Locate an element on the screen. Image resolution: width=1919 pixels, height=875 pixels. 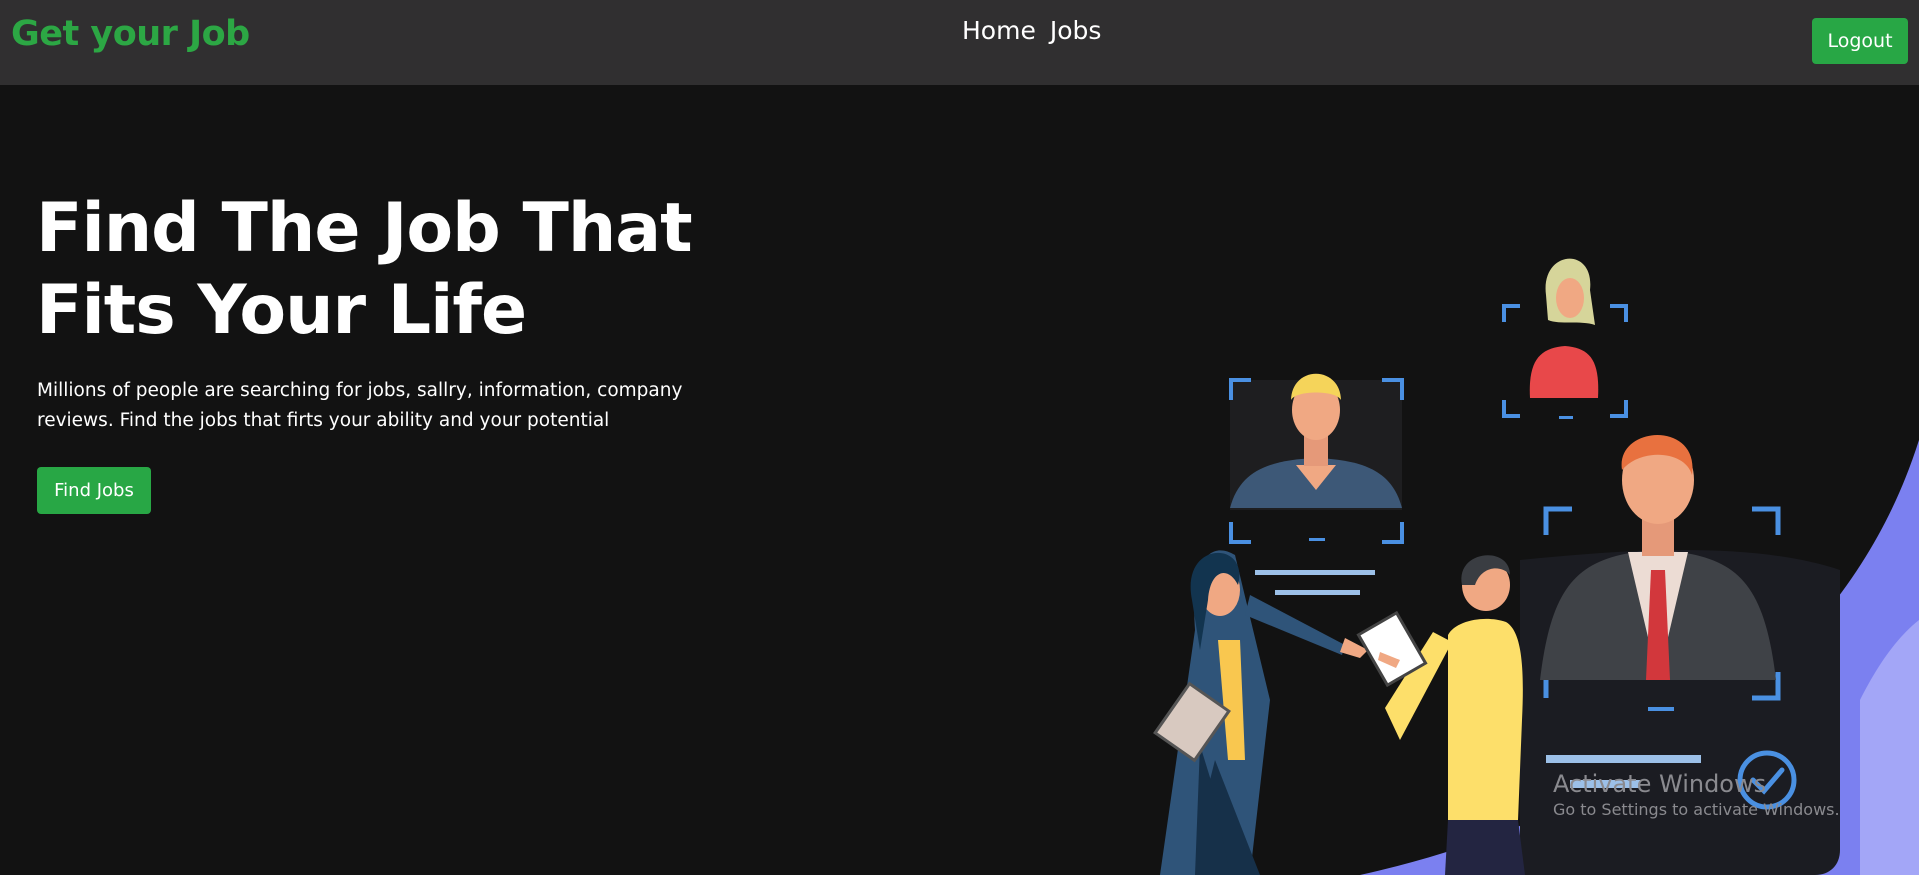
profile-card-man is located at coordinates (1316, 484).